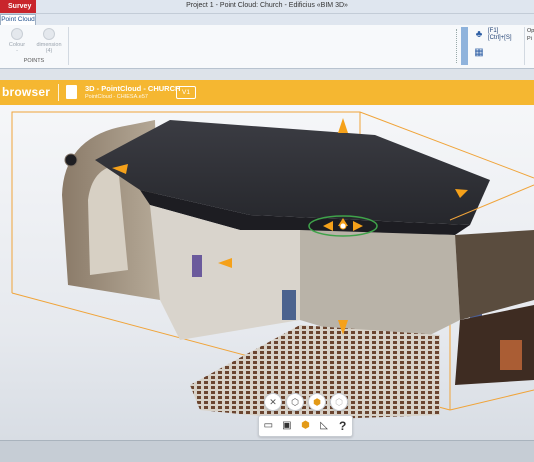 The width and height of the screenshot is (534, 462). I want to click on help-icon: ?, so click(343, 426).